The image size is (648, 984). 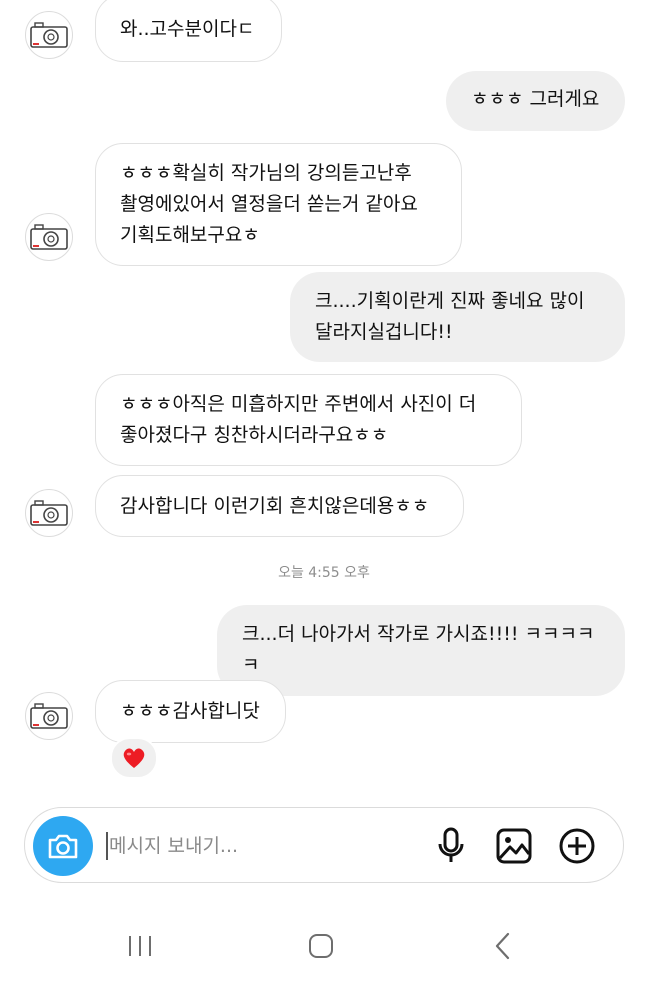 I want to click on camera-button, so click(x=63, y=846).